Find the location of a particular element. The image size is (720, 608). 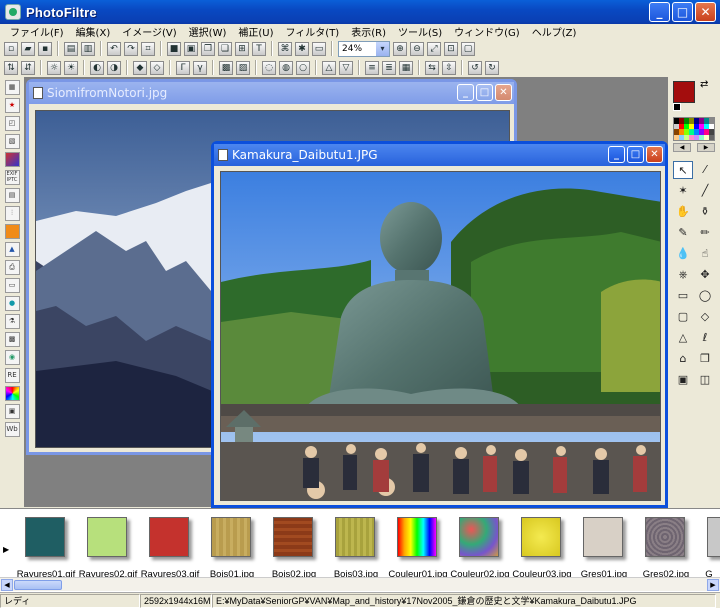

menu-window: ウィンドウ(G) is located at coordinates (487, 31).